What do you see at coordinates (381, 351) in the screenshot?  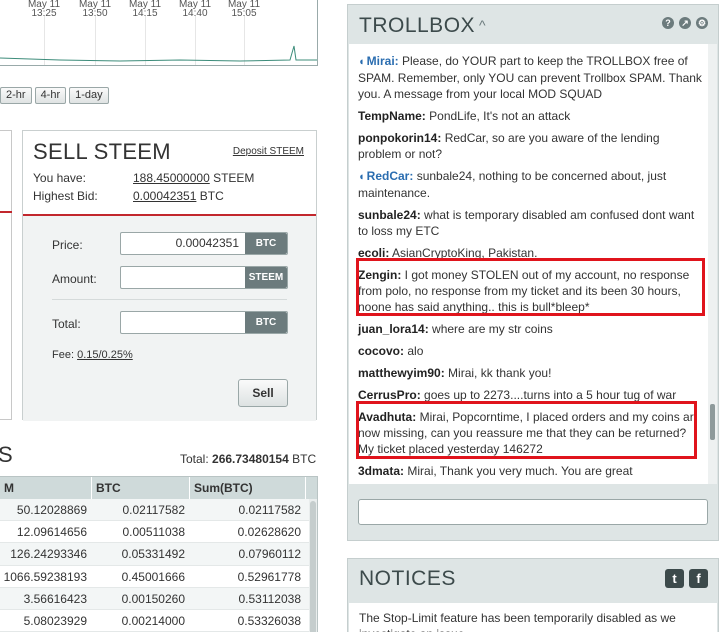 I see `chat-username: cocovo:` at bounding box center [381, 351].